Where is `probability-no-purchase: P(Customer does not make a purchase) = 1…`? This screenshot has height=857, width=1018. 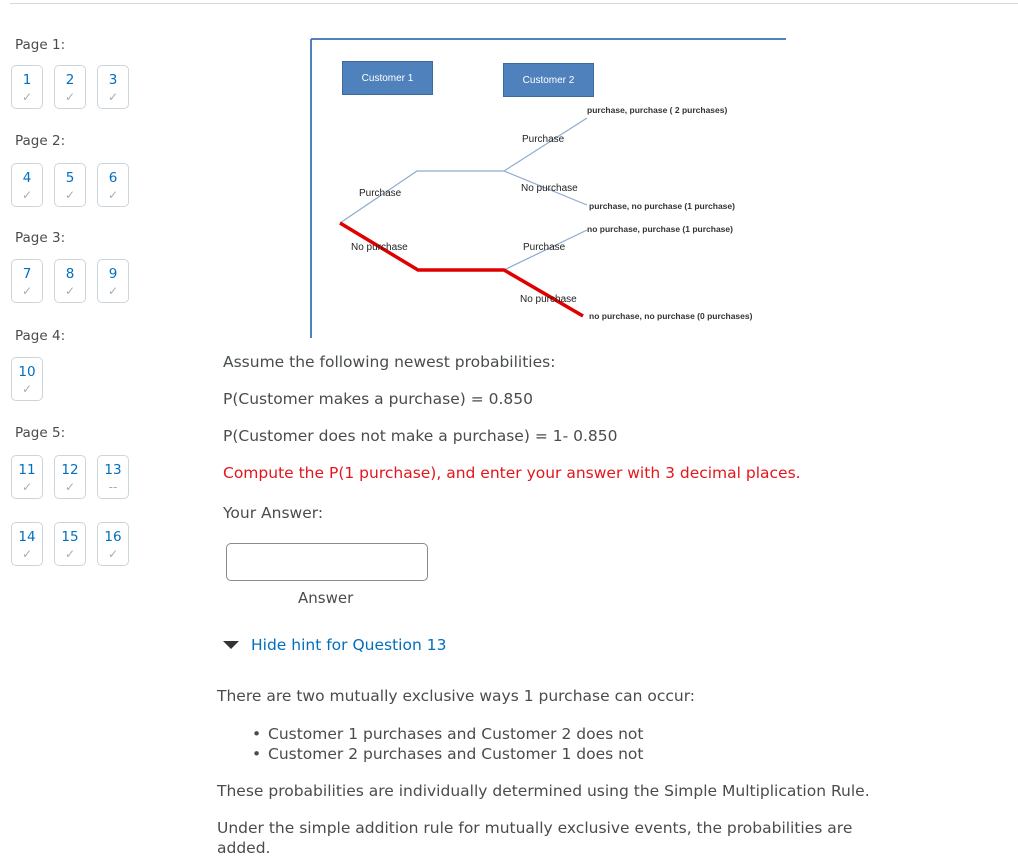 probability-no-purchase: P(Customer does not make a purchase) = 1… is located at coordinates (420, 436).